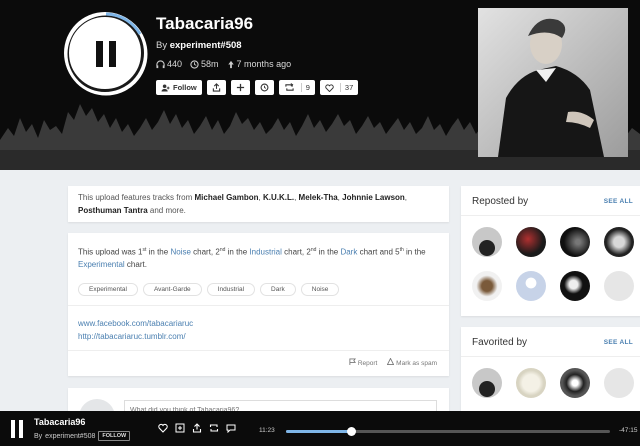 The width and height of the screenshot is (640, 446). What do you see at coordinates (230, 64) in the screenshot?
I see `upload-arrow-icon` at bounding box center [230, 64].